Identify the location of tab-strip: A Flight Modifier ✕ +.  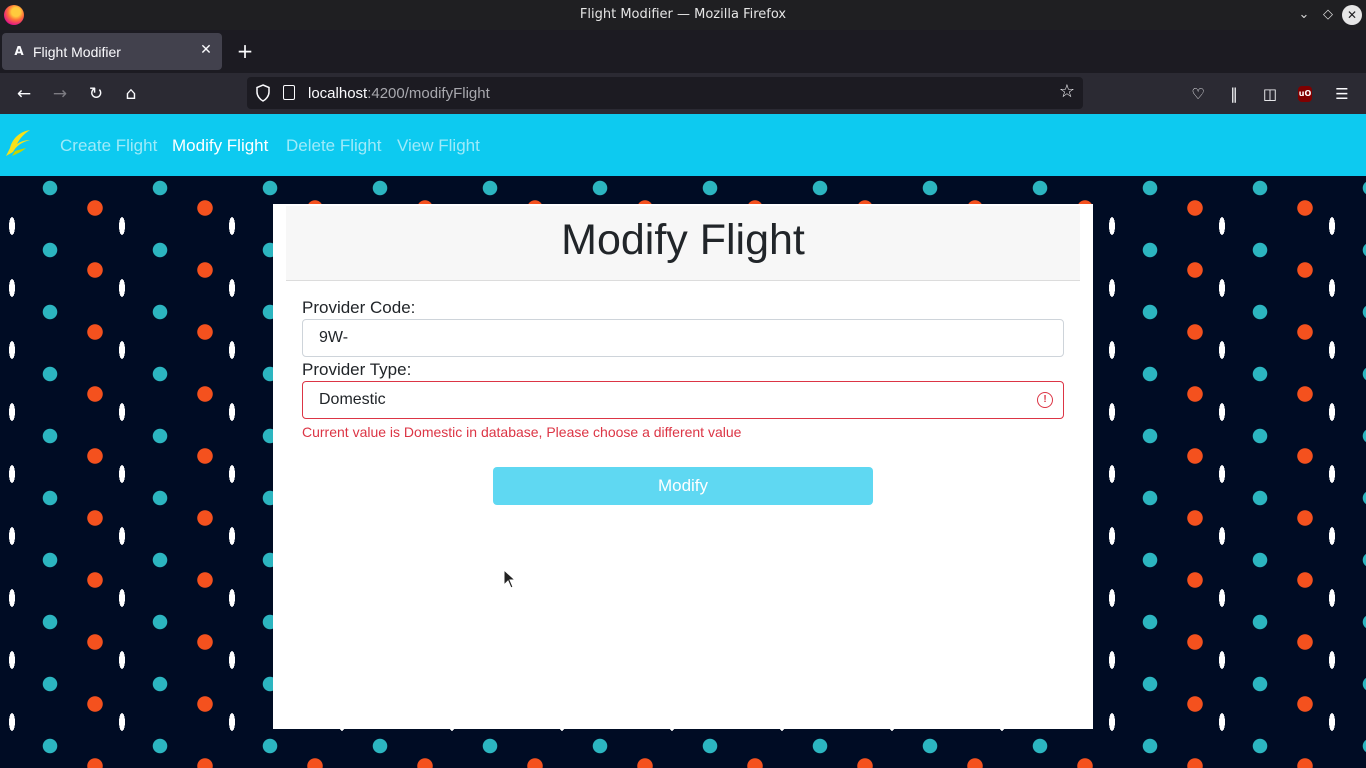
(683, 51).